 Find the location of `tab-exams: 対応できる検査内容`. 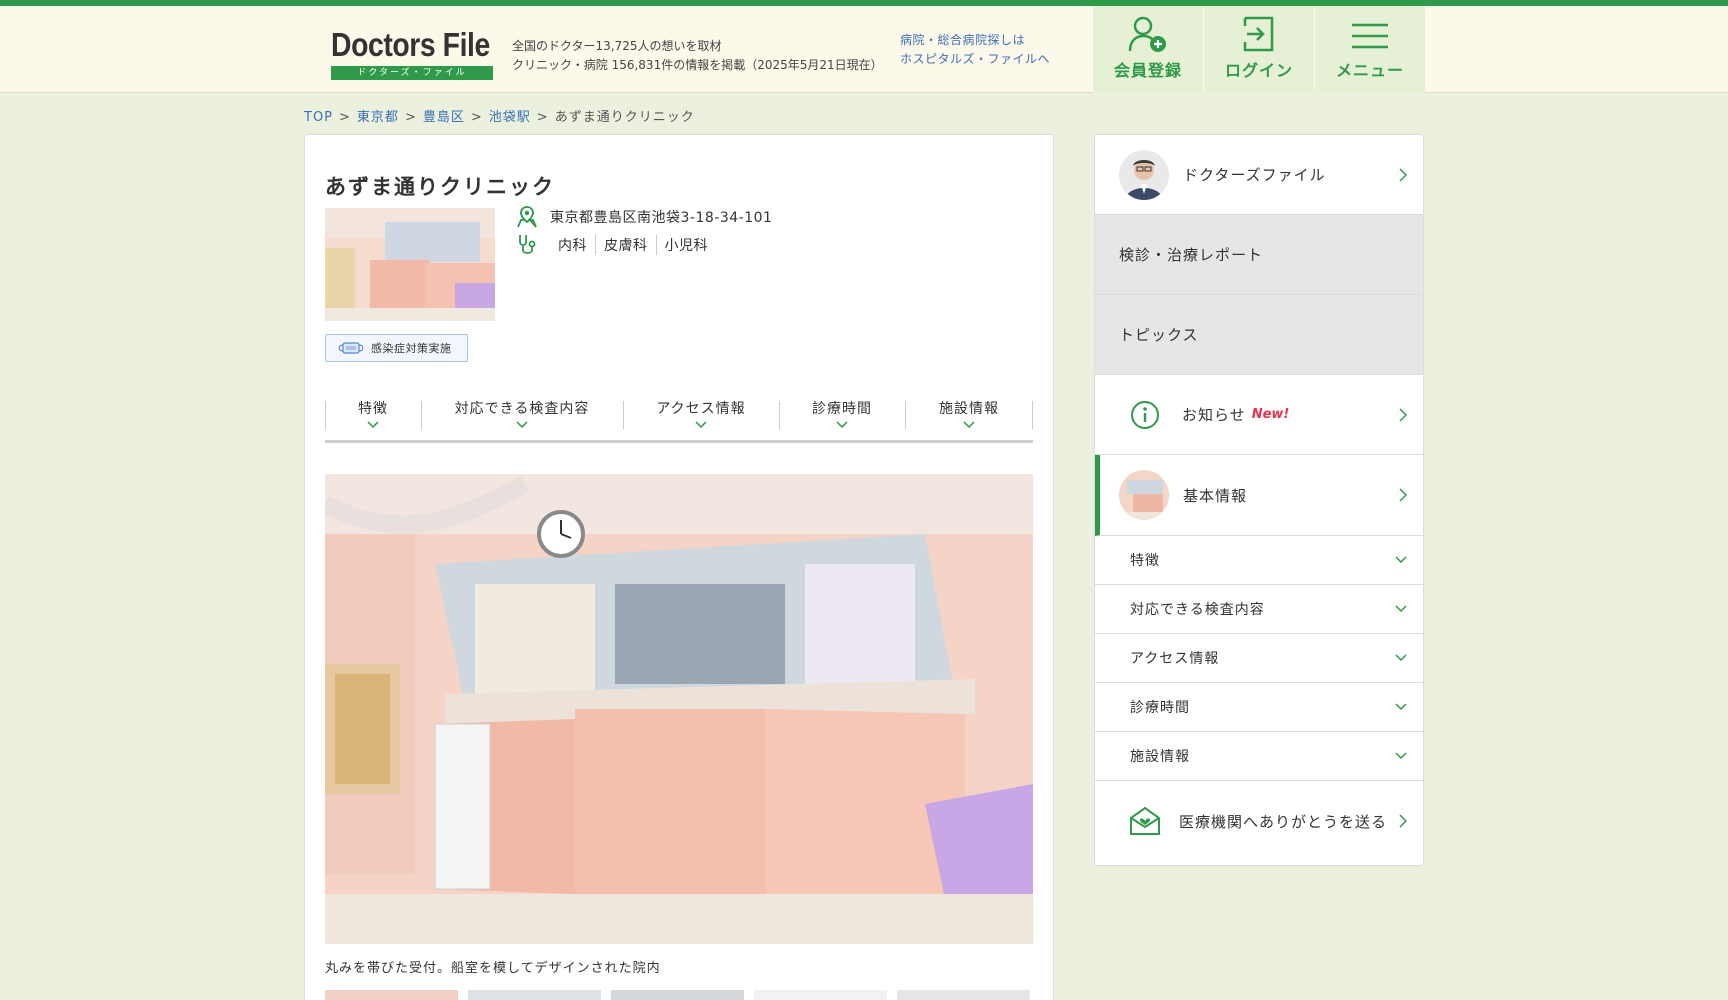

tab-exams: 対応できる検査内容 is located at coordinates (522, 418).